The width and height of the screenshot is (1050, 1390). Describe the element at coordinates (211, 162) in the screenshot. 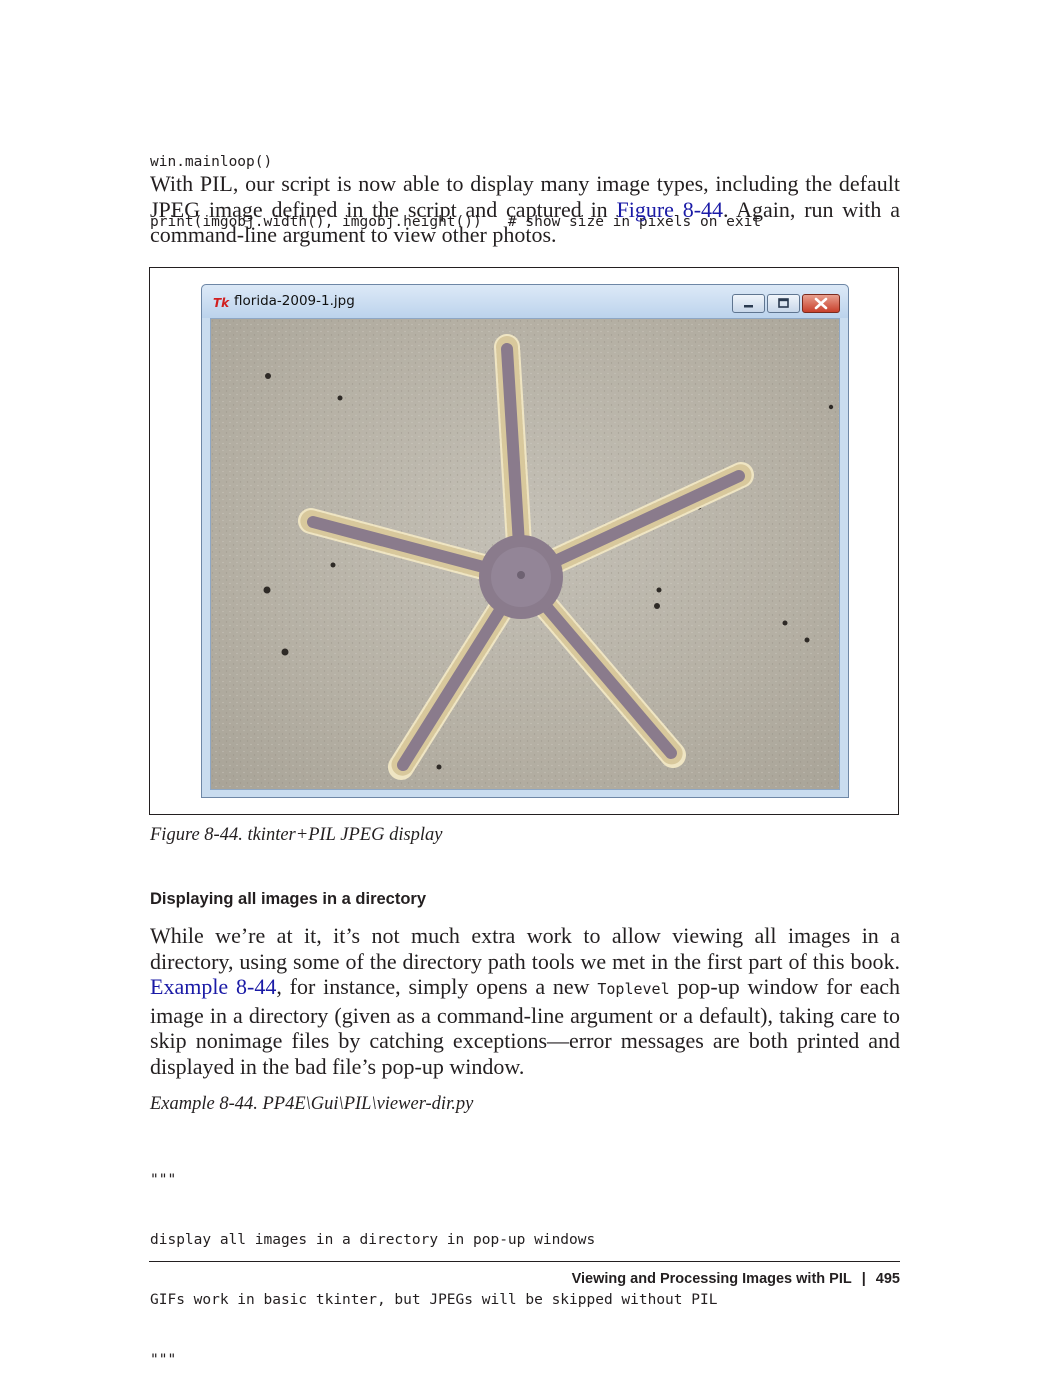

I see `code-line: win.mainloop()` at that location.